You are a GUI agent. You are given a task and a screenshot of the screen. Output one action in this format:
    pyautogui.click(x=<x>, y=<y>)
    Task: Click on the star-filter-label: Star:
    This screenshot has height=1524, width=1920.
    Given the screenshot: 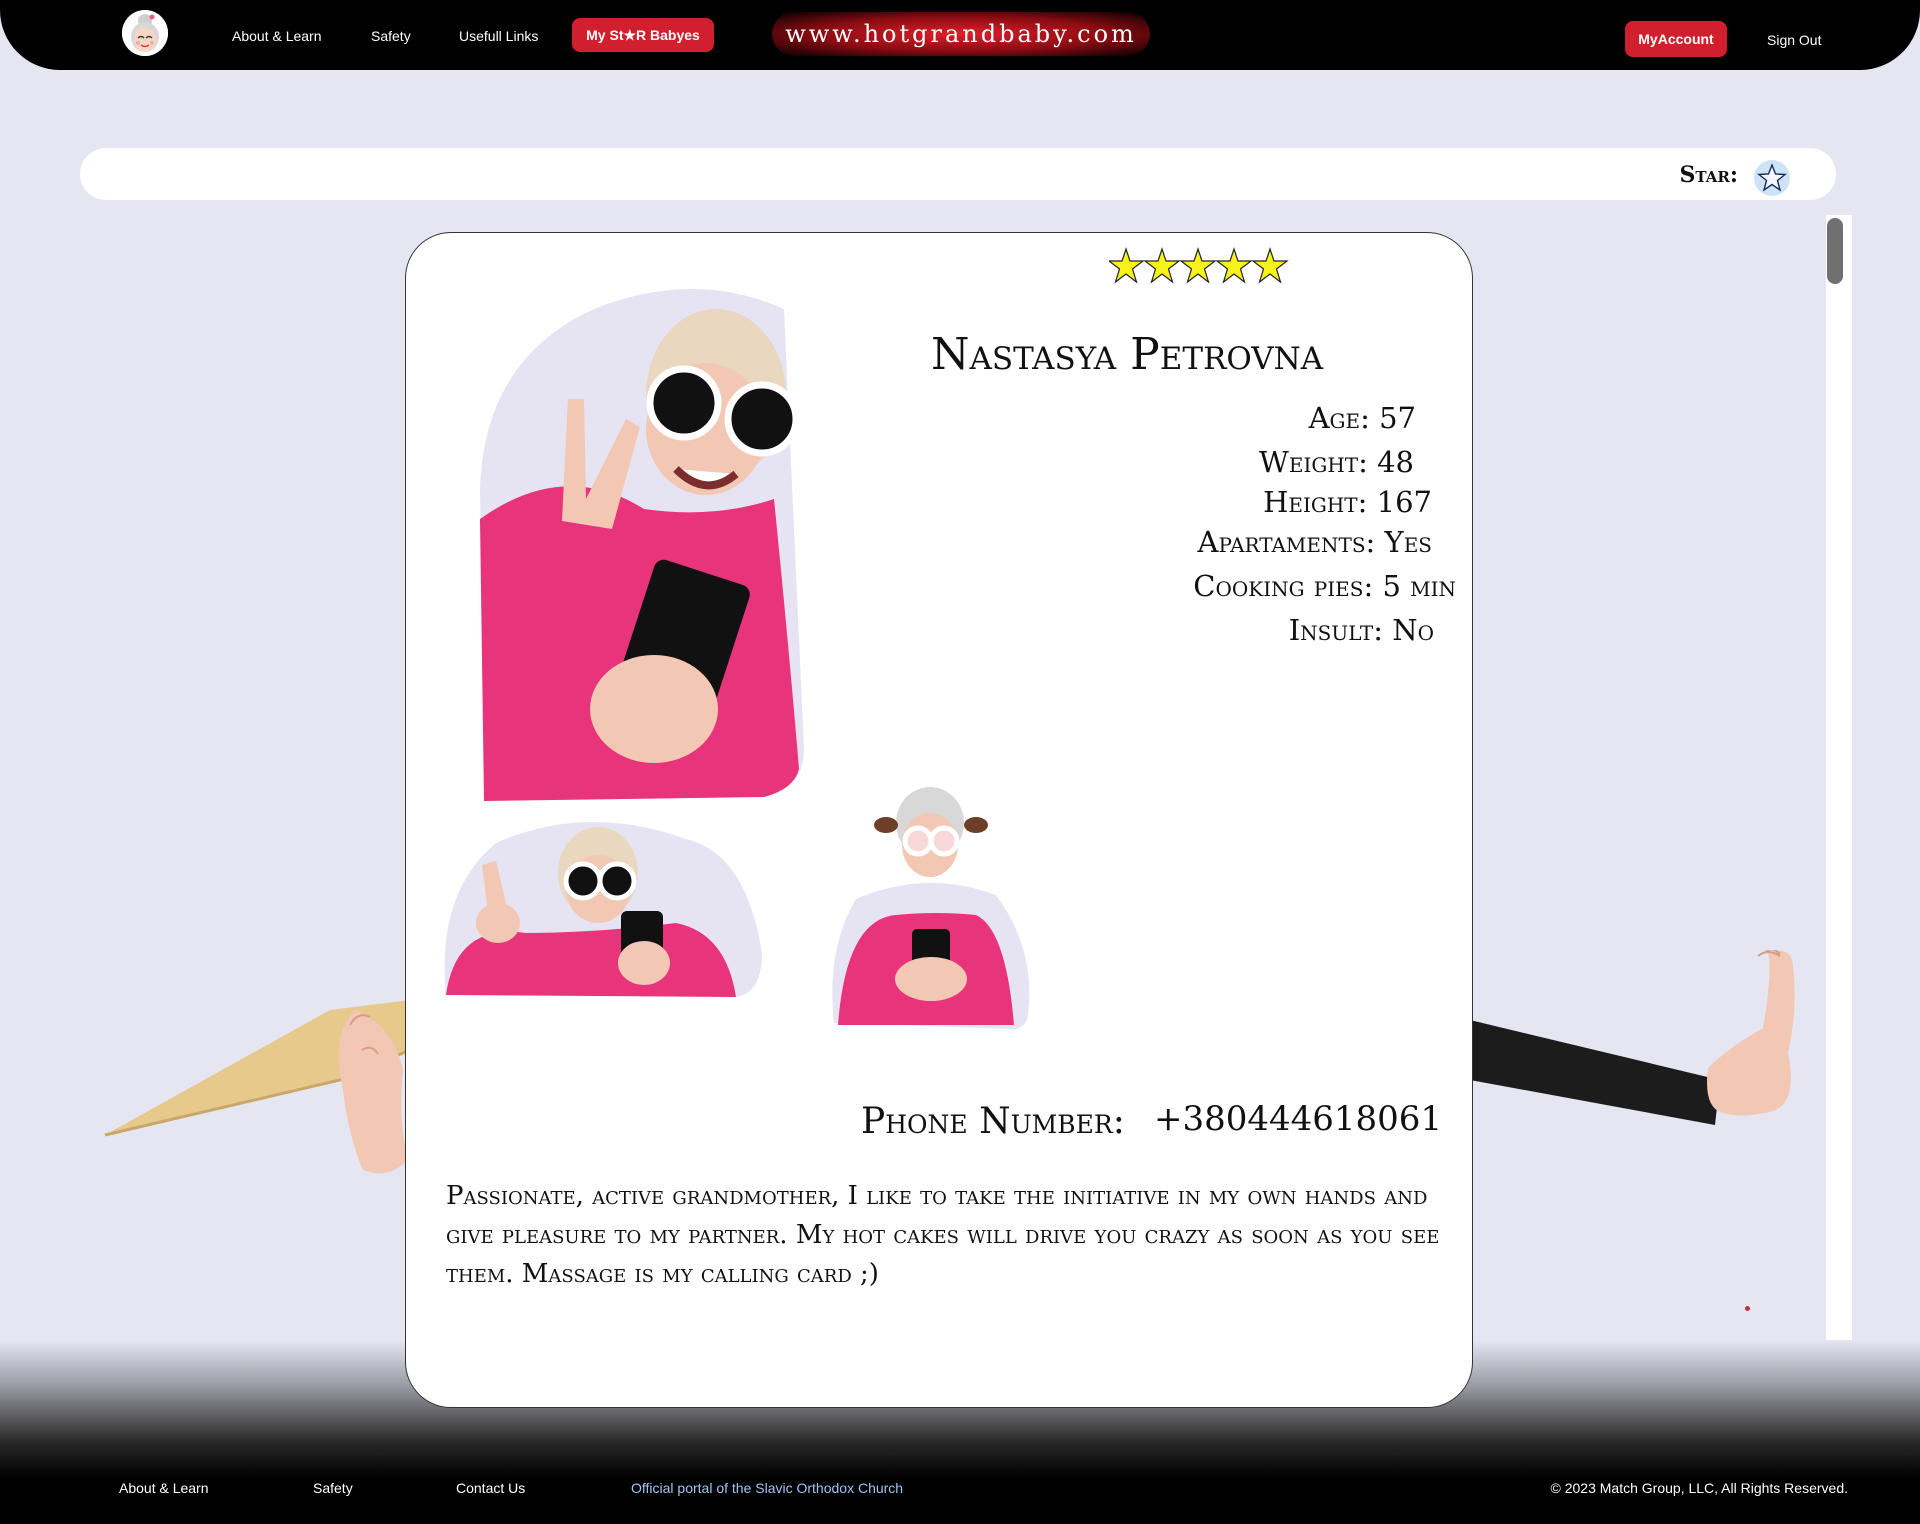 What is the action you would take?
    pyautogui.click(x=1708, y=175)
    